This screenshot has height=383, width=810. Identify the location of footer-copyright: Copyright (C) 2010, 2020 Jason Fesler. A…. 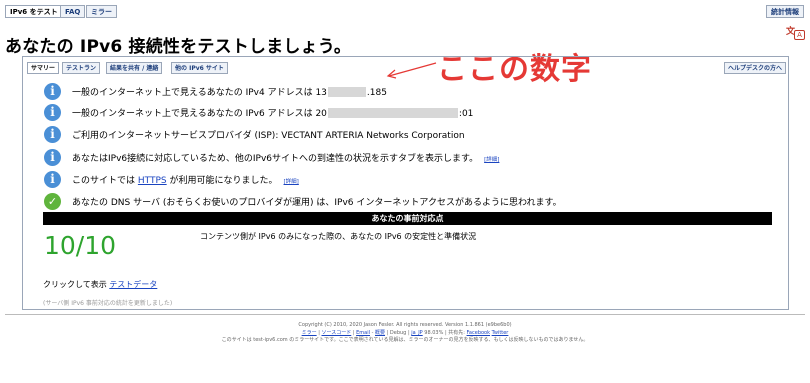
(405, 325).